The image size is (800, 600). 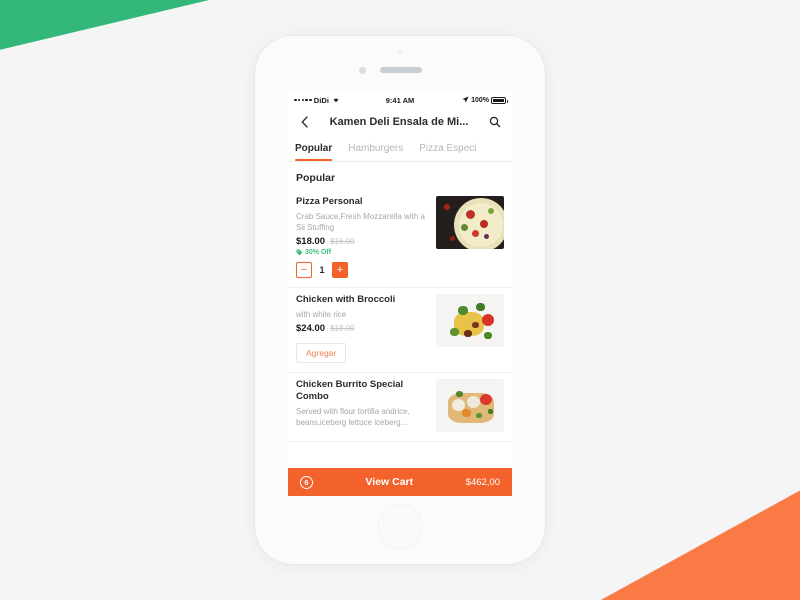 I want to click on wifi-icon, so click(x=336, y=100).